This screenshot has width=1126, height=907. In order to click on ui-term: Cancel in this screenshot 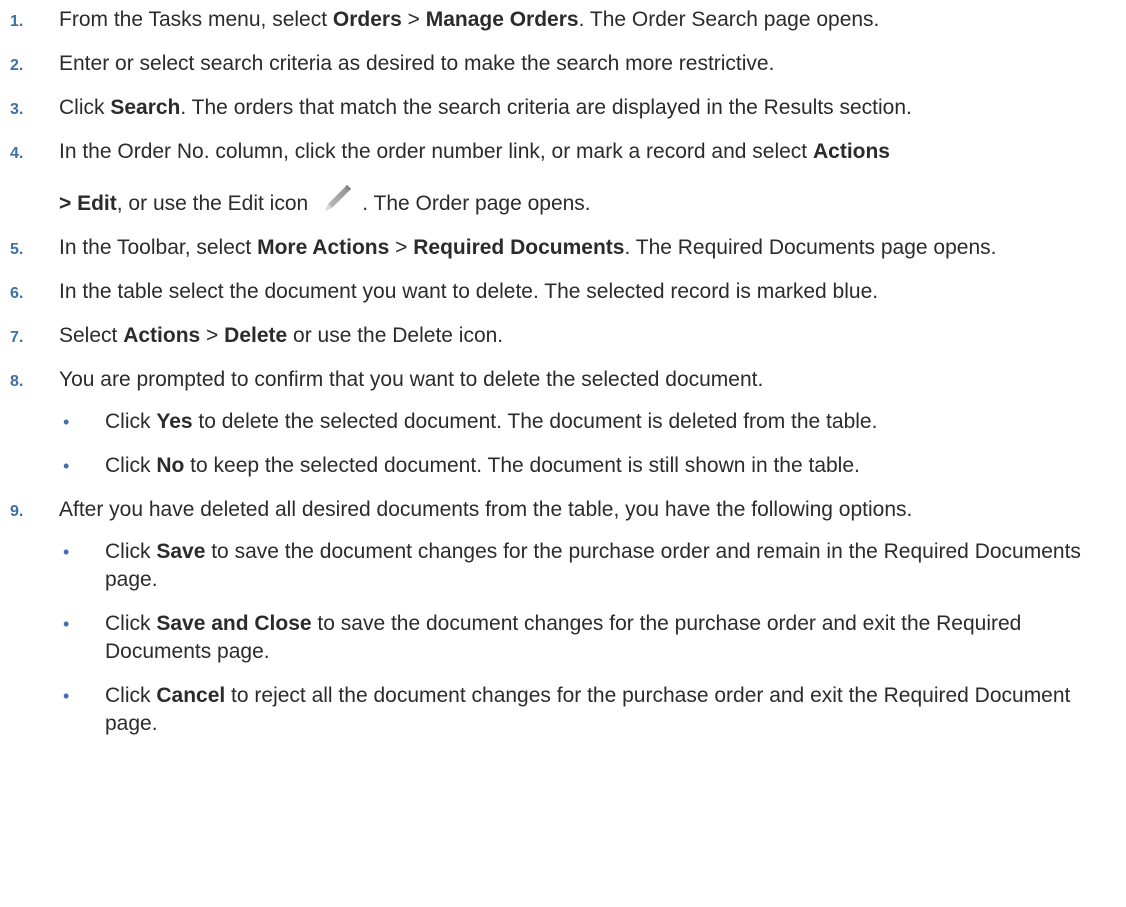, I will do `click(191, 695)`.